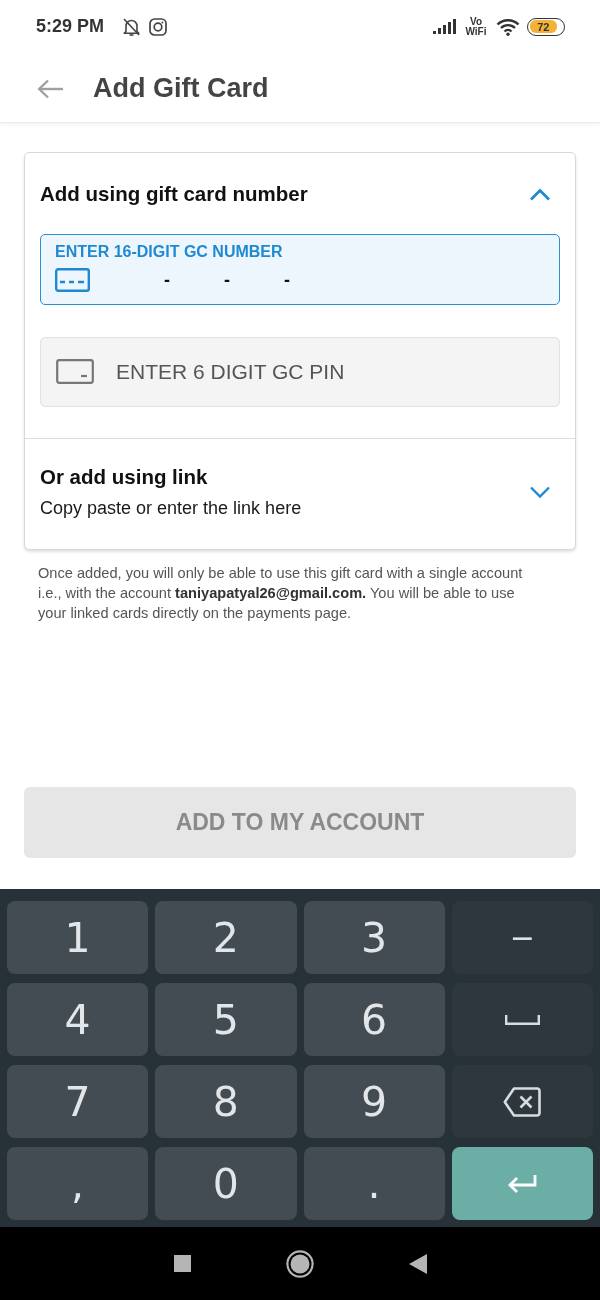 The width and height of the screenshot is (600, 1300). I want to click on keyboard-key: 7, so click(78, 1101).